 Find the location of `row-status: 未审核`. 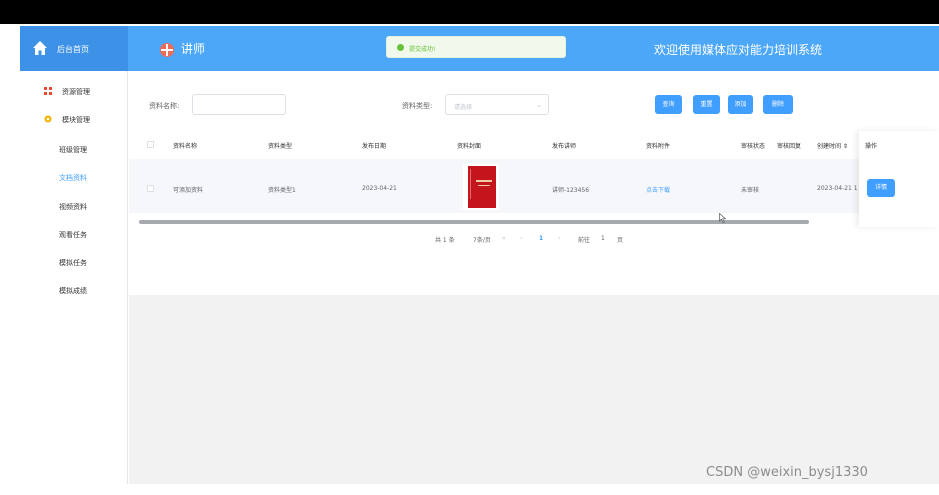

row-status: 未审核 is located at coordinates (750, 190).